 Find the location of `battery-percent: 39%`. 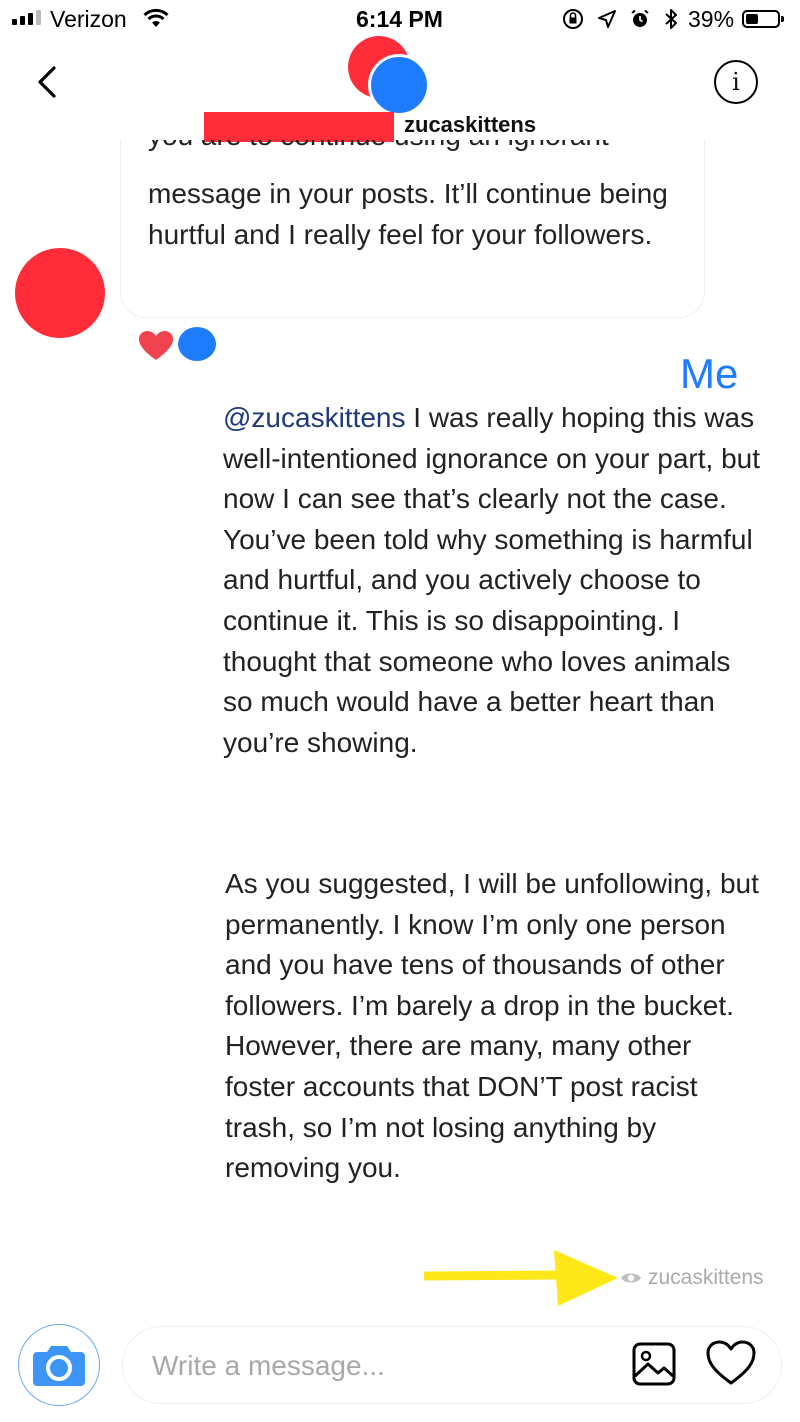

battery-percent: 39% is located at coordinates (711, 19).